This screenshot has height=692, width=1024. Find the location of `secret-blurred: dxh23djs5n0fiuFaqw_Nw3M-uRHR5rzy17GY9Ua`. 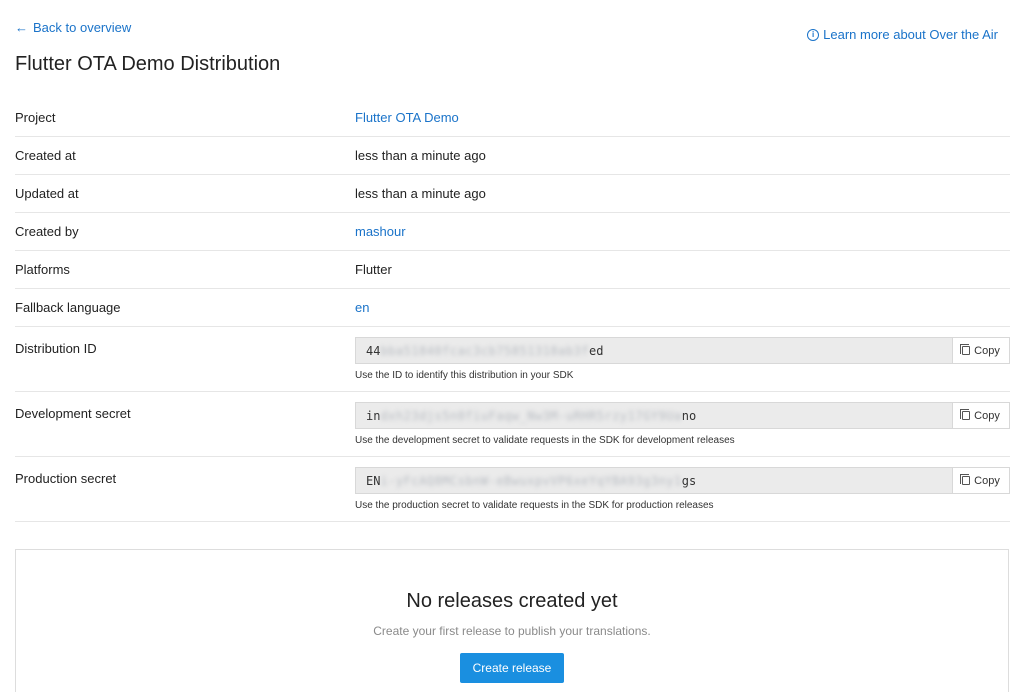

secret-blurred: dxh23djs5n0fiuFaqw_Nw3M-uRHR5rzy17GY9Ua is located at coordinates (531, 415).